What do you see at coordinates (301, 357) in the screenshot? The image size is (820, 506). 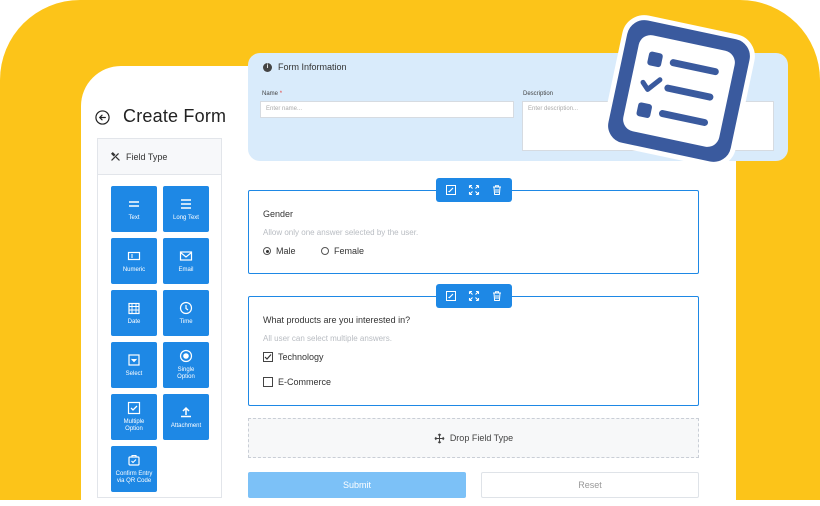 I see `option-label: Technology` at bounding box center [301, 357].